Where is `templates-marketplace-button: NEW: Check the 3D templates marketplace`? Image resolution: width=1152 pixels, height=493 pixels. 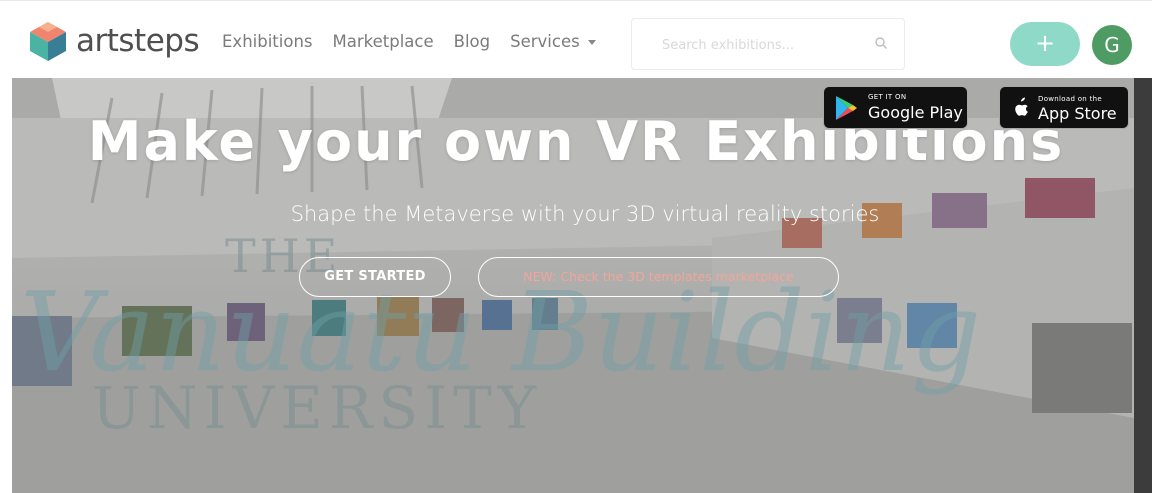
templates-marketplace-button: NEW: Check the 3D templates marketplace is located at coordinates (658, 277).